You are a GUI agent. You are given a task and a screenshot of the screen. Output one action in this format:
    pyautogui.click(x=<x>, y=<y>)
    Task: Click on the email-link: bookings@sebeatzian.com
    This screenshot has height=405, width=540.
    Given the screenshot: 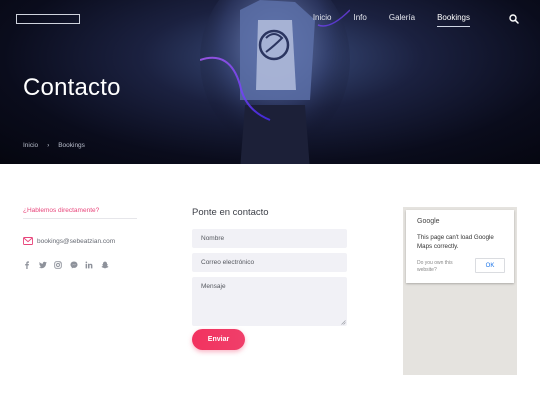 What is the action you would take?
    pyautogui.click(x=76, y=241)
    